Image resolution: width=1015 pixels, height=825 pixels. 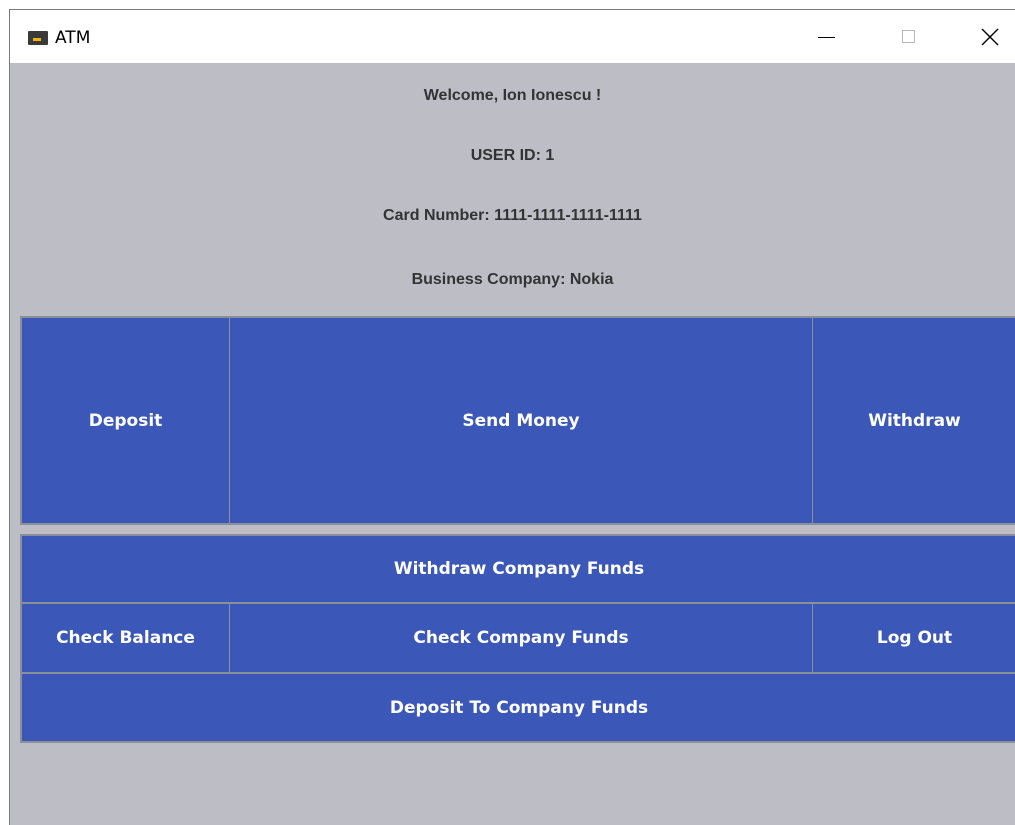 What do you see at coordinates (38, 38) in the screenshot?
I see `credit-card-icon` at bounding box center [38, 38].